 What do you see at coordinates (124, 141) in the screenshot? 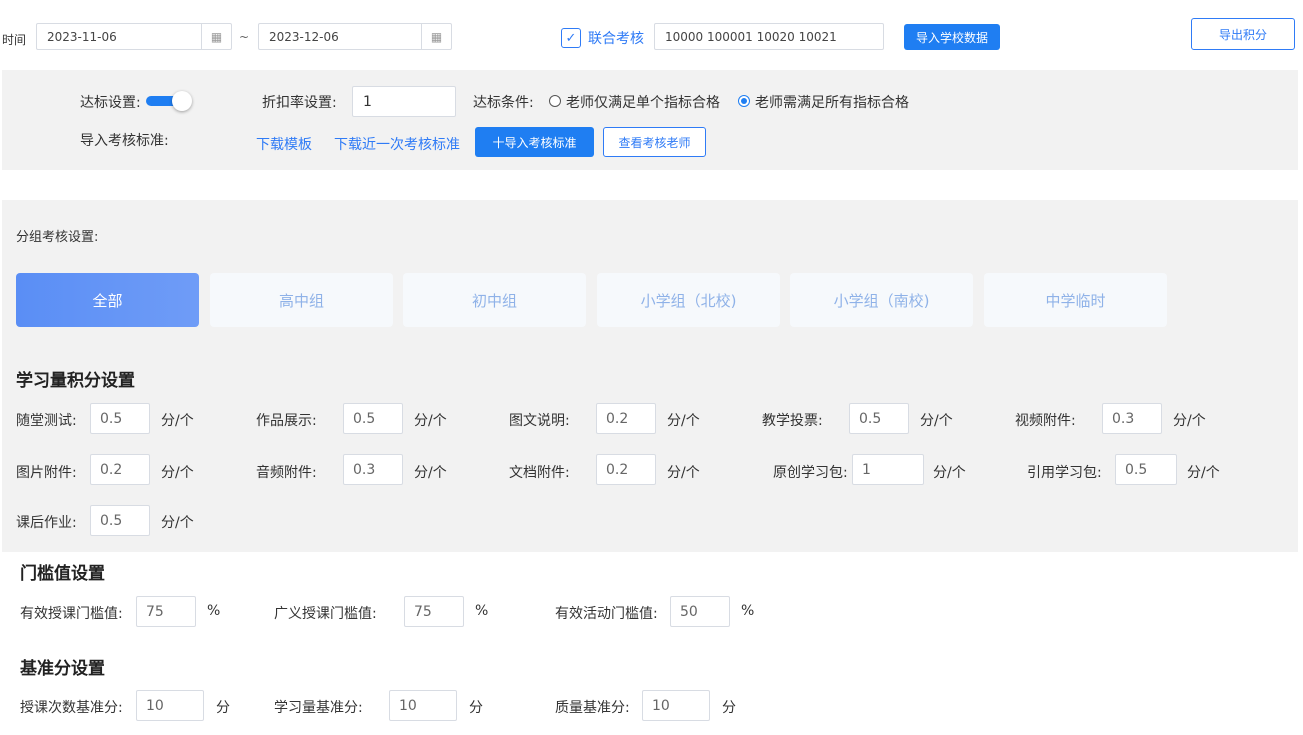
I see `import-standard-label: 导入考核标准:` at bounding box center [124, 141].